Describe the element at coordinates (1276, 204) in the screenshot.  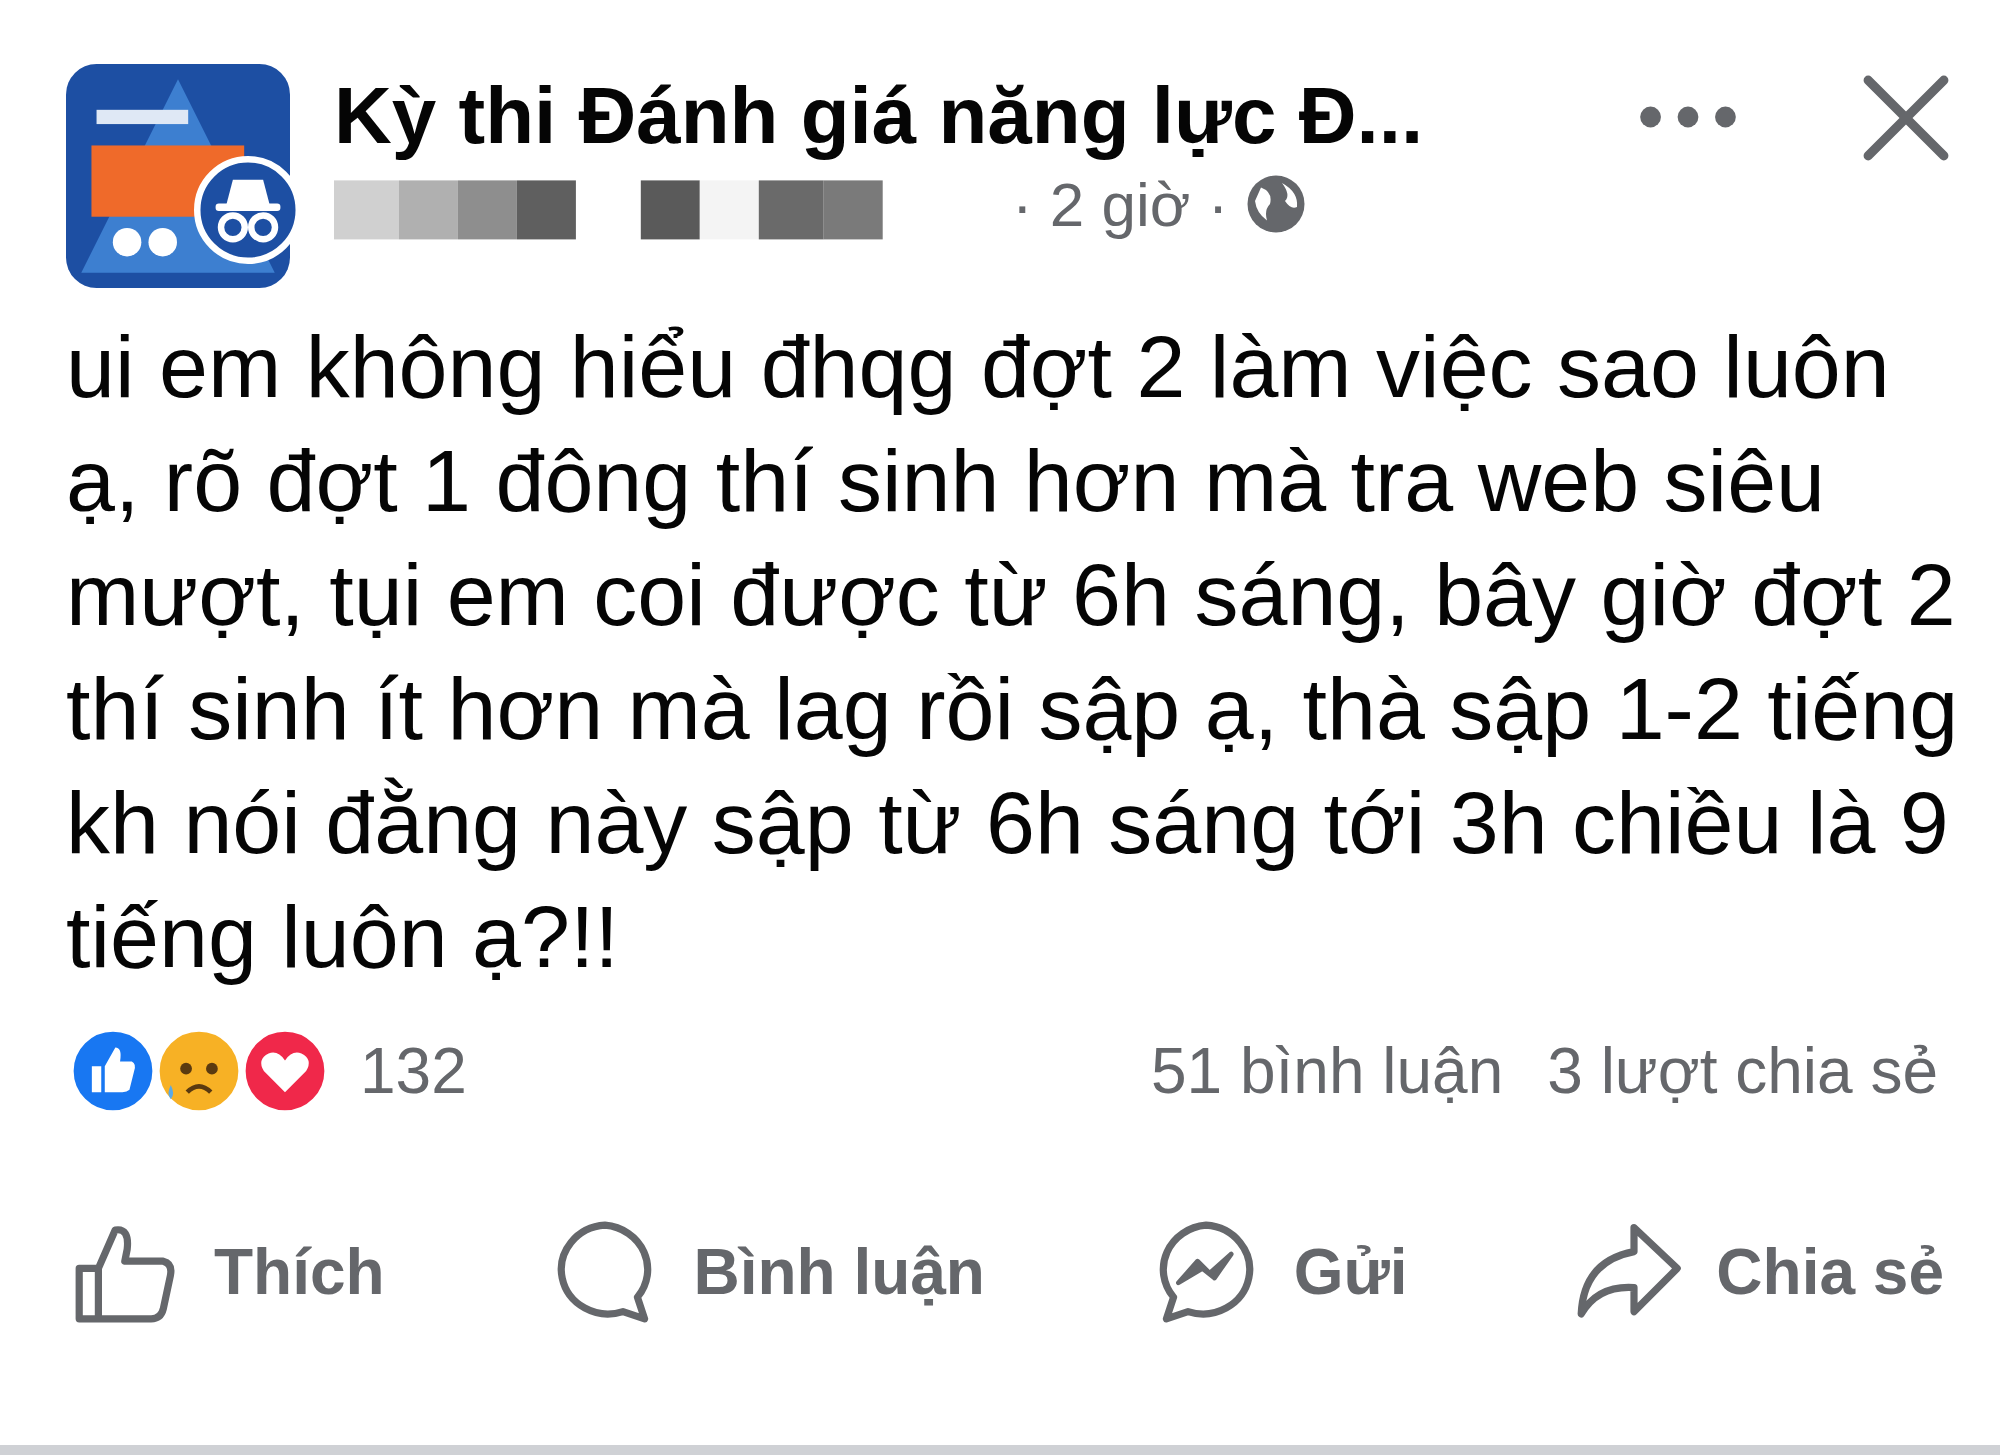
I see `globe-icon` at that location.